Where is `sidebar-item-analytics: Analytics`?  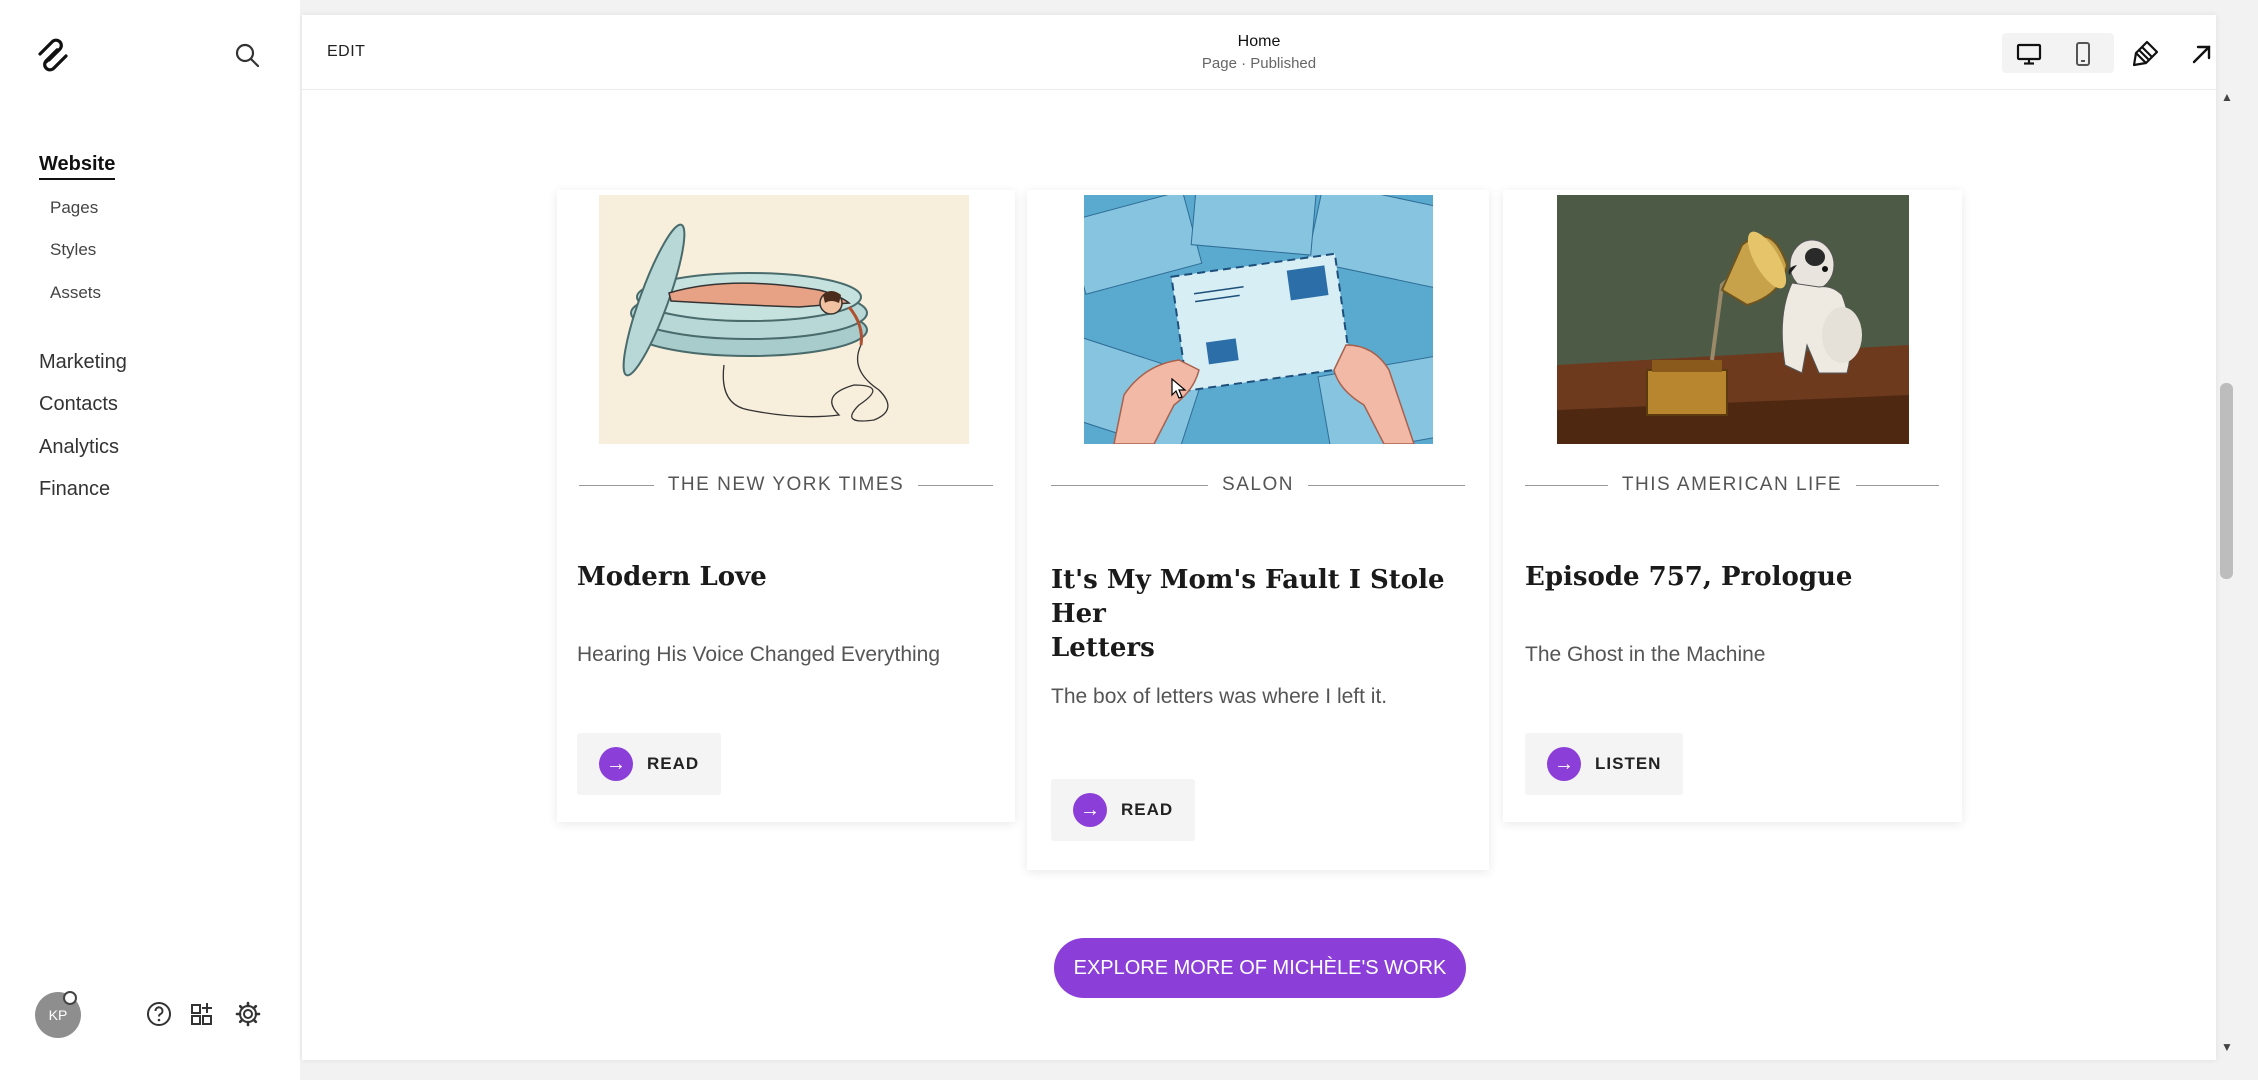
sidebar-item-analytics: Analytics is located at coordinates (79, 447).